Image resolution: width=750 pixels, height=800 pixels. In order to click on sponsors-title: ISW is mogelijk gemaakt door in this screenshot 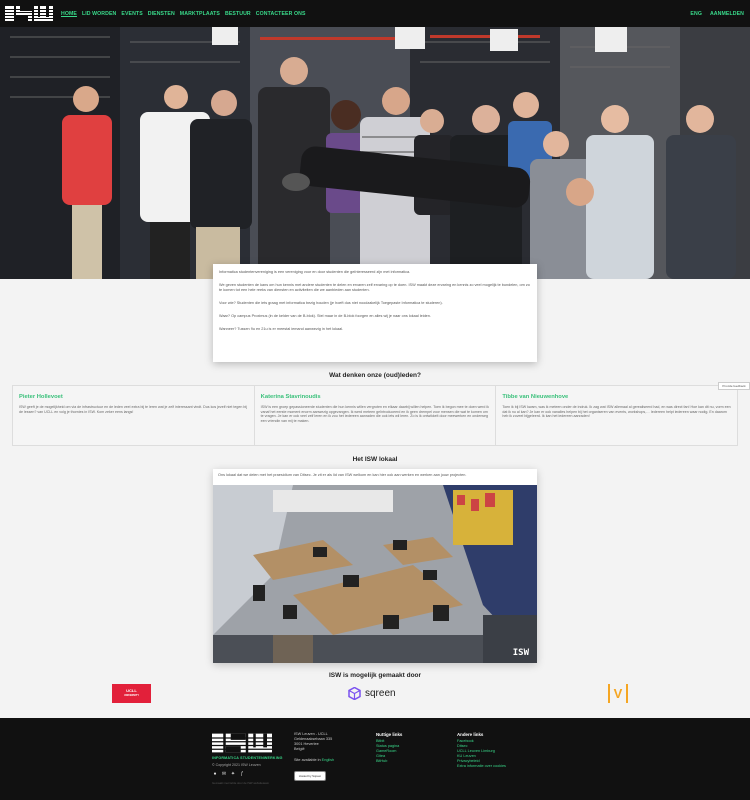, I will do `click(375, 675)`.